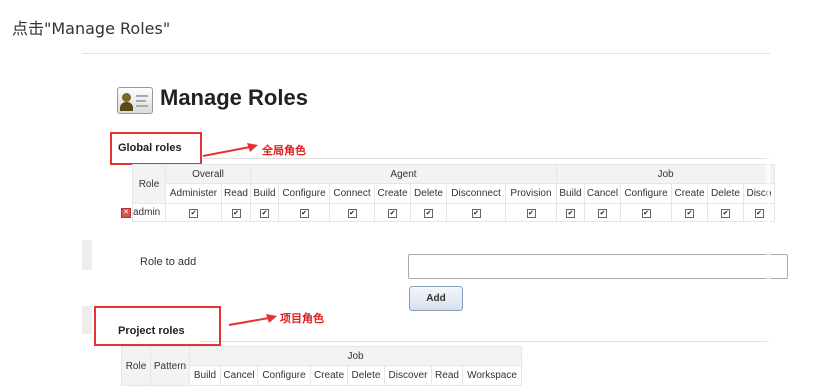  What do you see at coordinates (147, 212) in the screenshot?
I see `role-name: admin` at bounding box center [147, 212].